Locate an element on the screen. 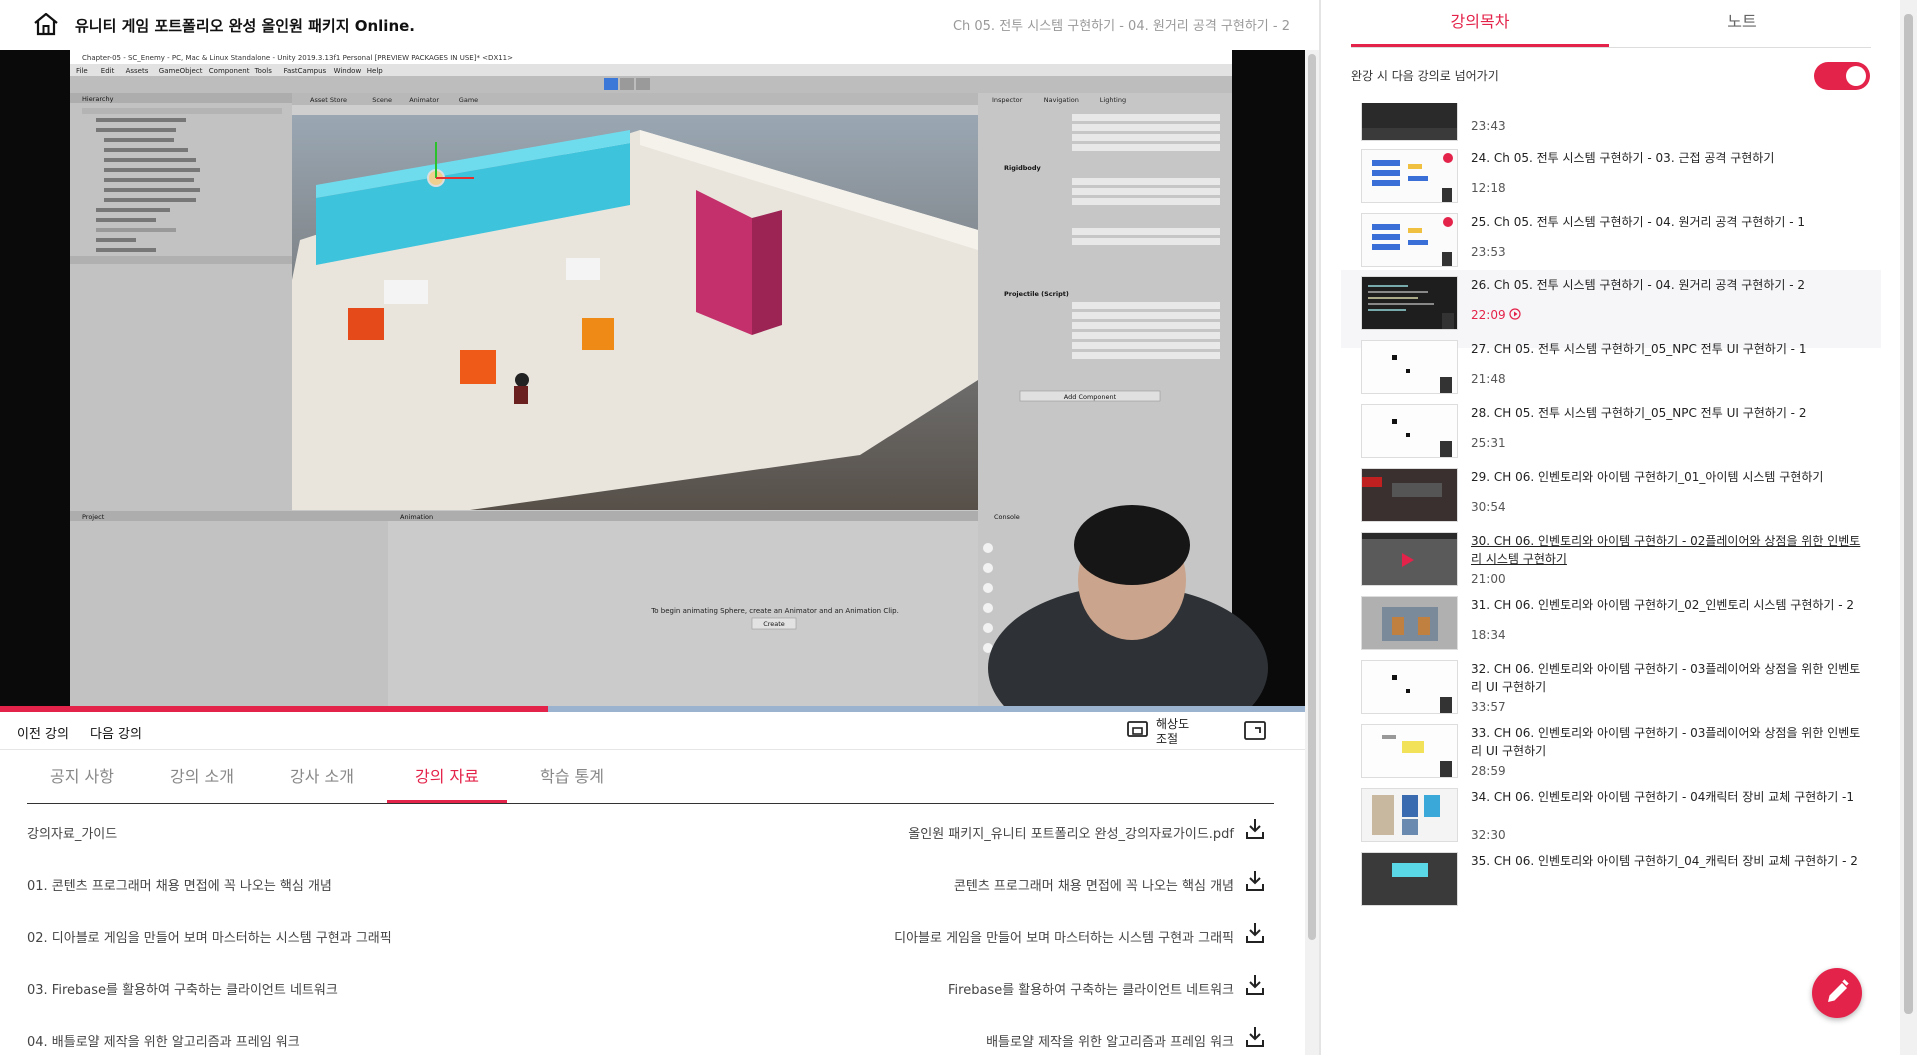 This screenshot has height=1055, width=1917. next-lecture-button: 다음 강의 is located at coordinates (116, 732).